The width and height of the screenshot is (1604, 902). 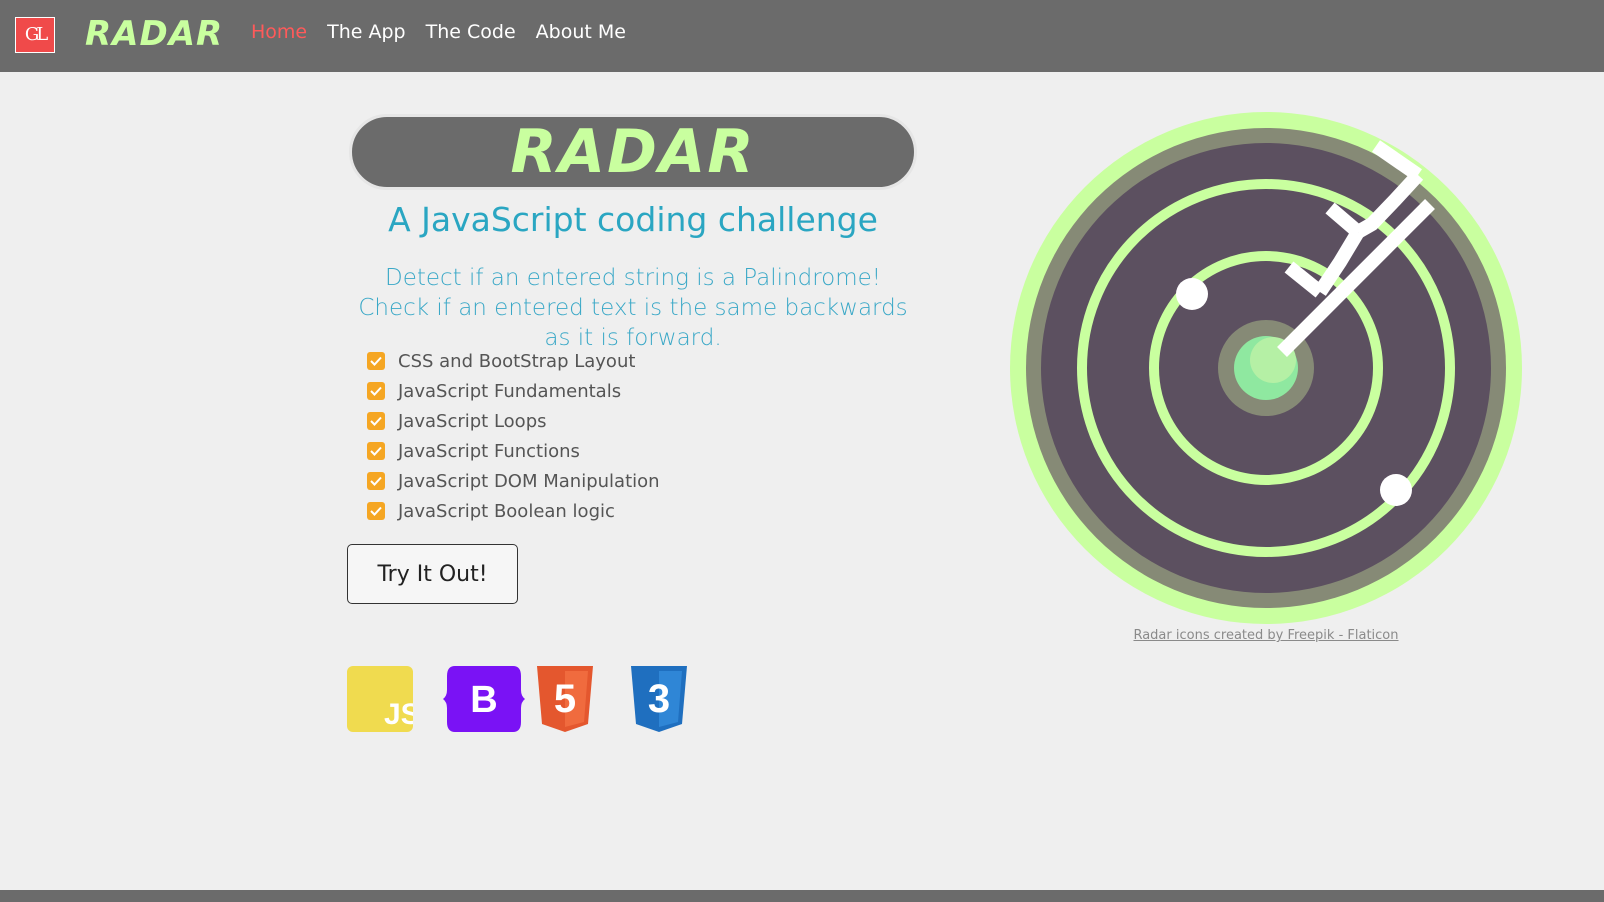 I want to click on feature-label: JavaScript DOM Manipulation, so click(x=529, y=481).